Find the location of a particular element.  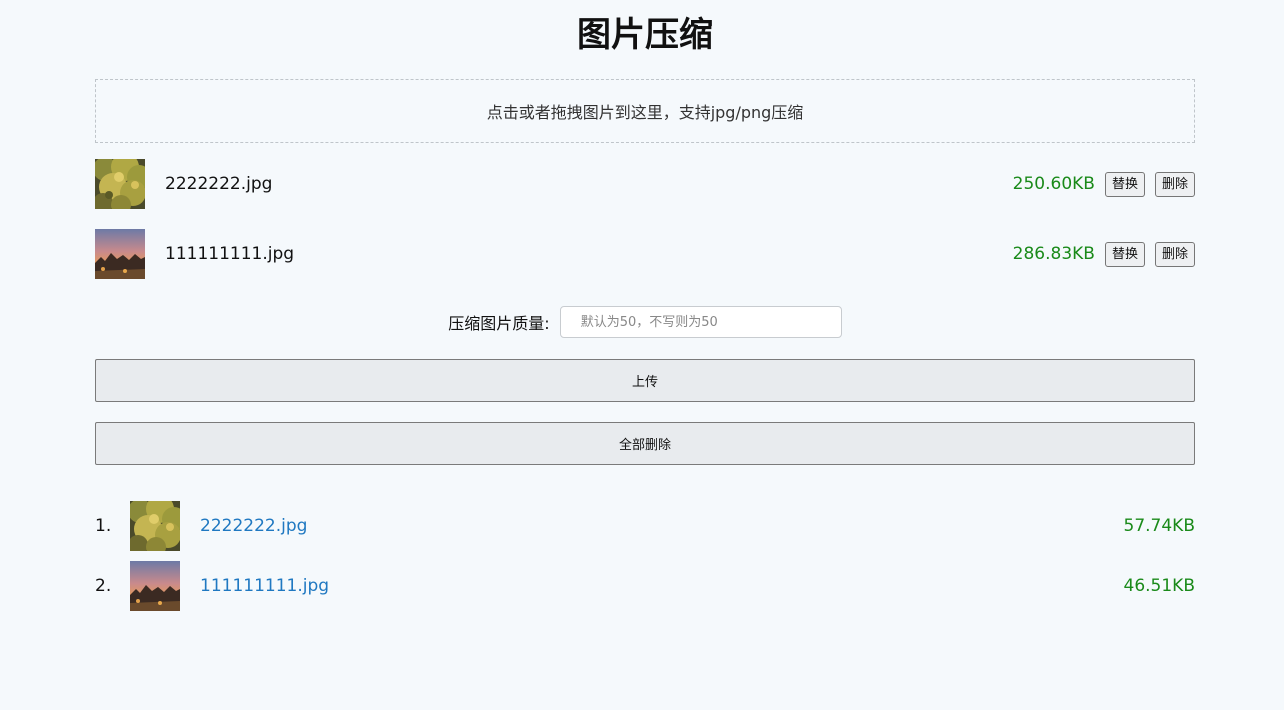

dropzone-text: 点击或者拖拽图片到这里，支持jpg/png压缩 is located at coordinates (645, 112).